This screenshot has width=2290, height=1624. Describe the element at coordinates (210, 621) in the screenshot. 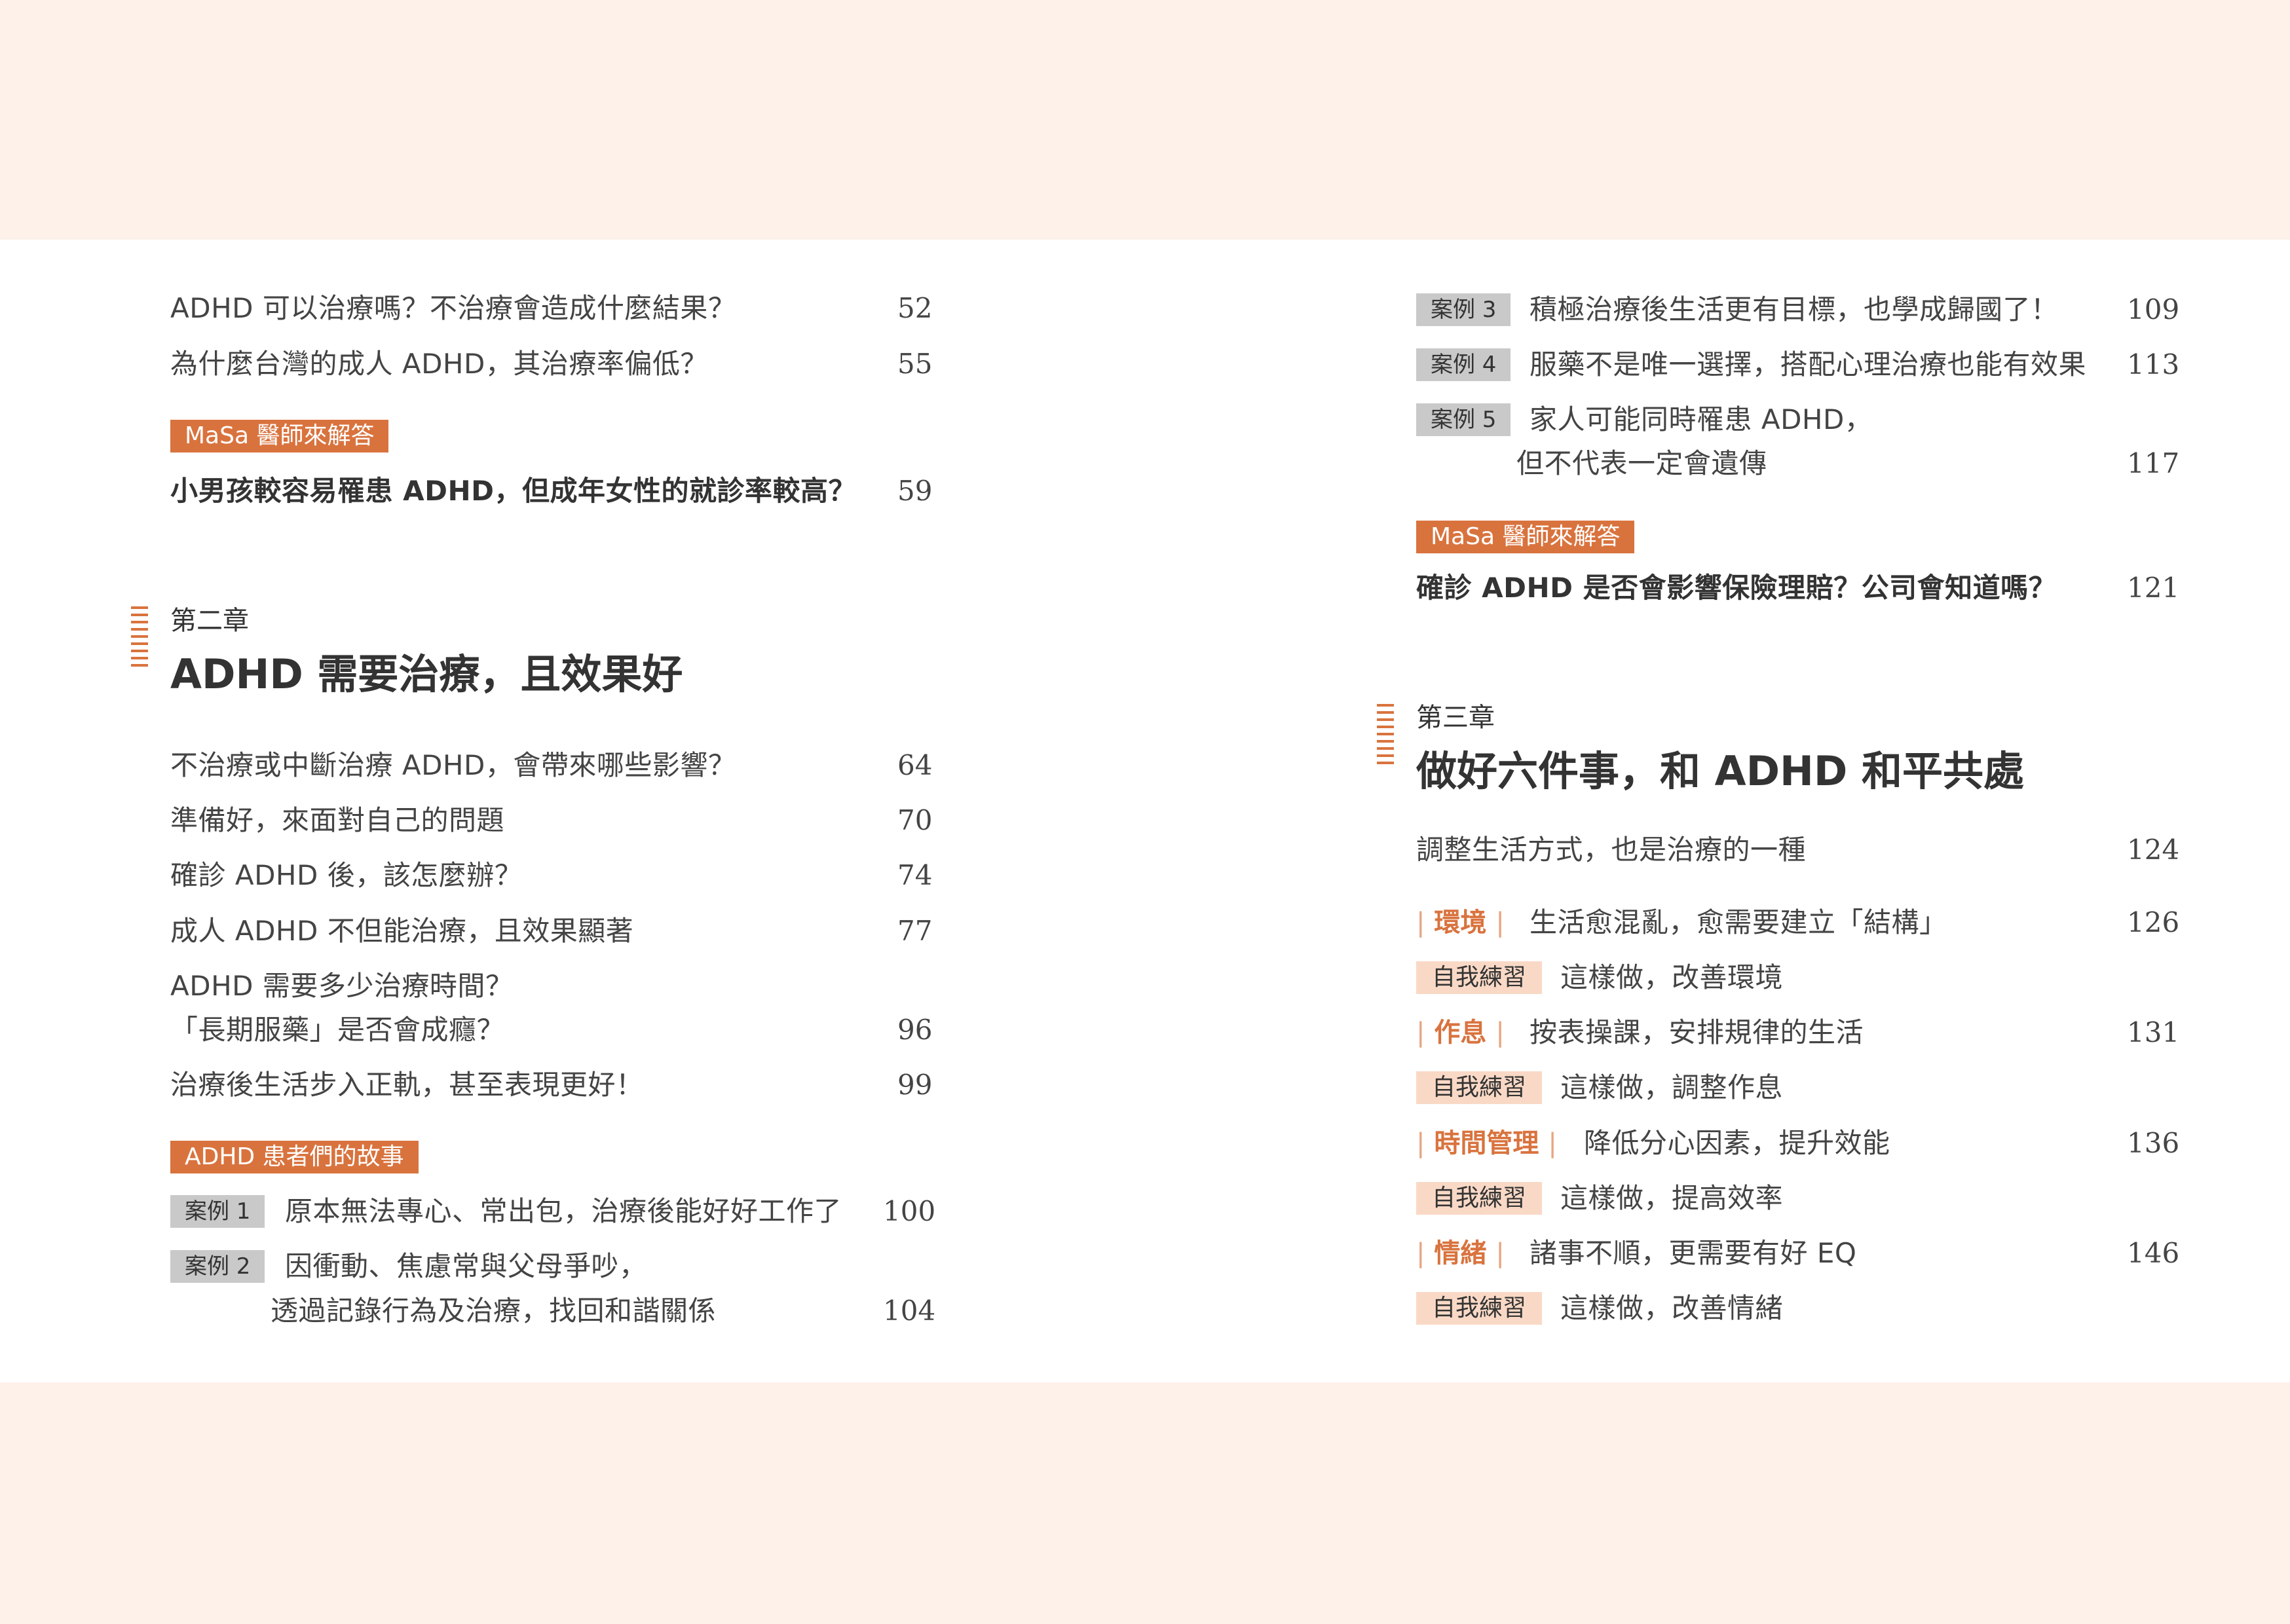

I see `chapter-number: 第二章` at that location.